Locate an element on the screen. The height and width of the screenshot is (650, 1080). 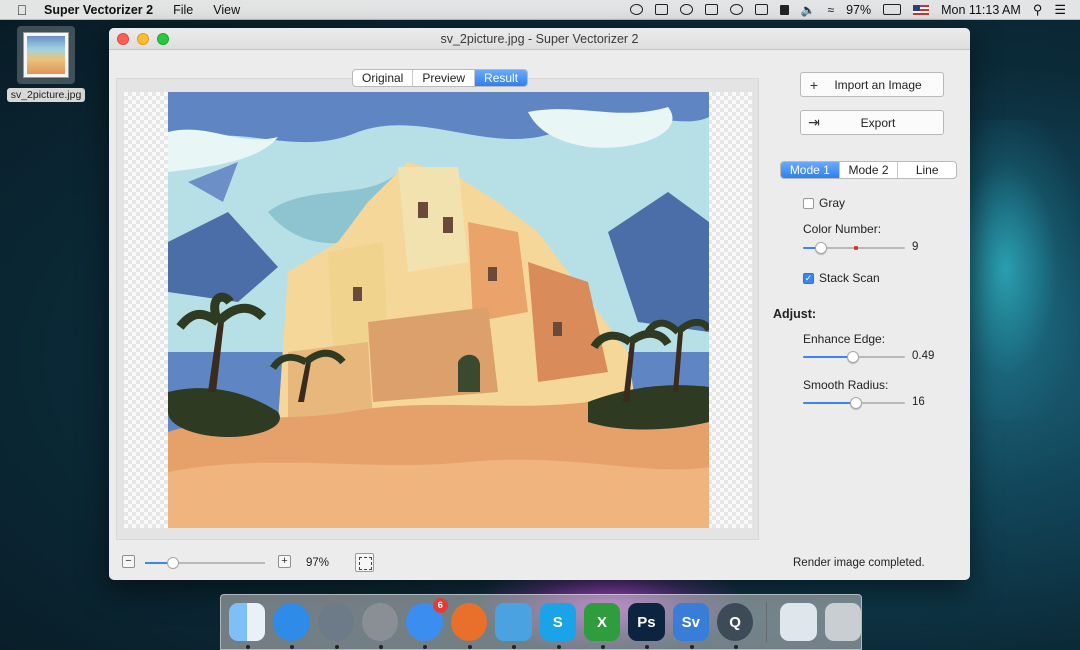
tab-line: Line is located at coordinates (927, 170).